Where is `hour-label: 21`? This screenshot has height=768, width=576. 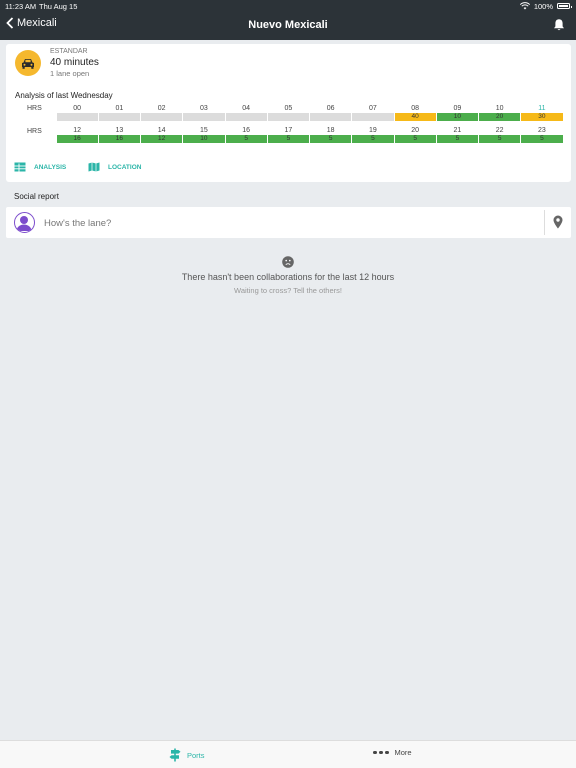 hour-label: 21 is located at coordinates (457, 130).